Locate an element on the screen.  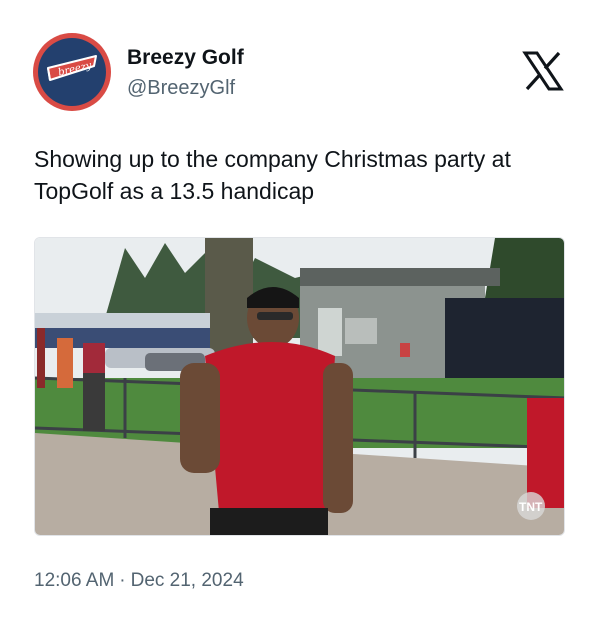
tweet-time: 12:06 AM is located at coordinates (74, 580).